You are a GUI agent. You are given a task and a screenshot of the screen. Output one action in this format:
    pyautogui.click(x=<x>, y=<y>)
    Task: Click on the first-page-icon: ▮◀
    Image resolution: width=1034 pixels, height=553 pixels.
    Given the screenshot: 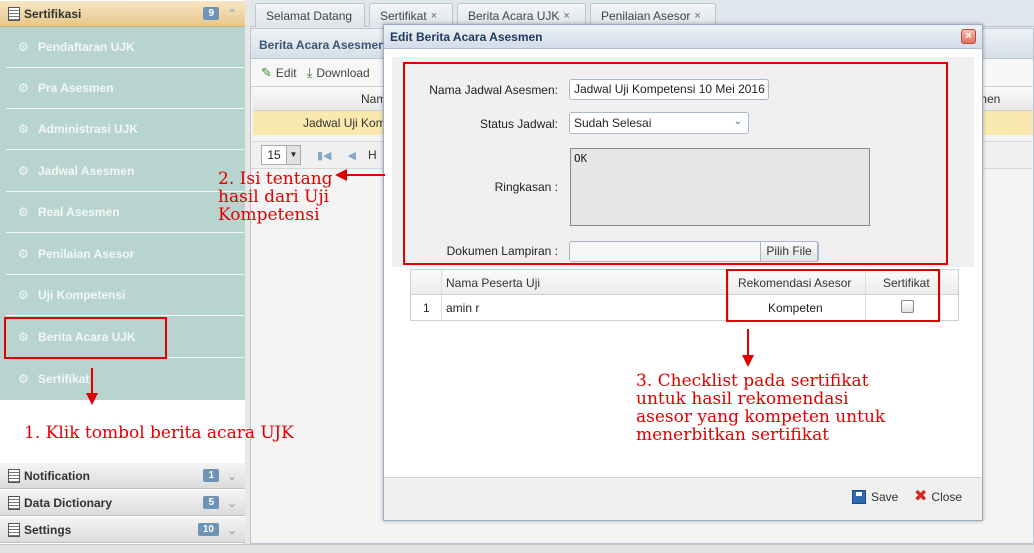 What is the action you would take?
    pyautogui.click(x=324, y=155)
    